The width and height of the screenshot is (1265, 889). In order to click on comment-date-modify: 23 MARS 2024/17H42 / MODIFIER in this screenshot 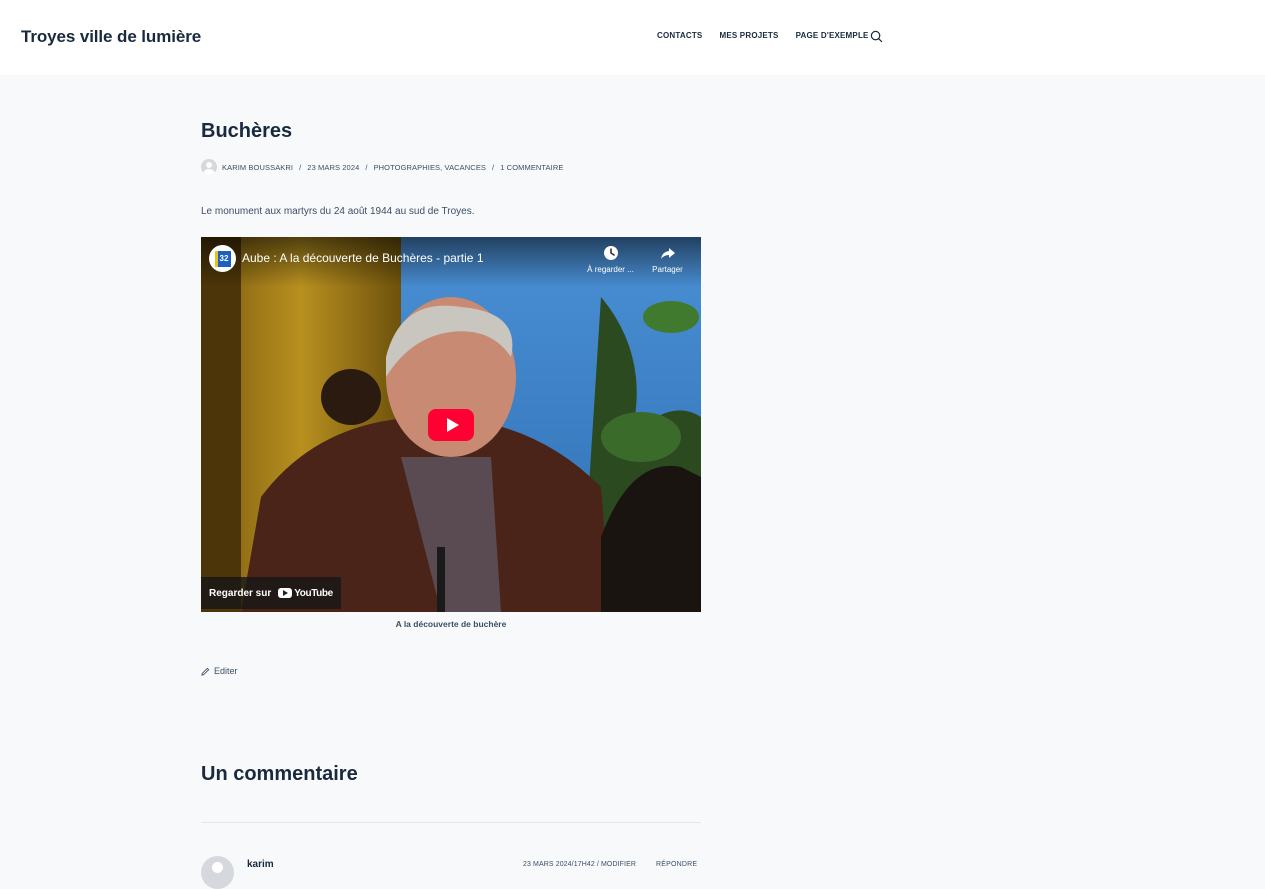, I will do `click(579, 864)`.